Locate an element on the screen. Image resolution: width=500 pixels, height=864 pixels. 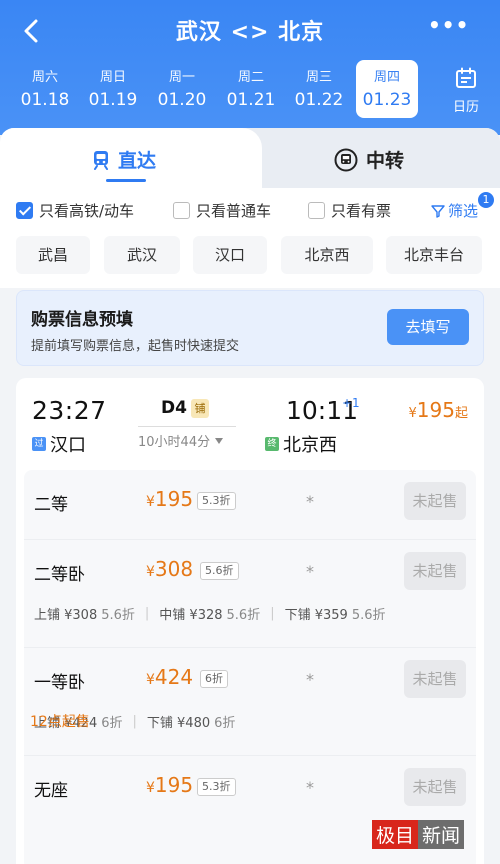
filter-count-badge: 1 is located at coordinates (486, 200).